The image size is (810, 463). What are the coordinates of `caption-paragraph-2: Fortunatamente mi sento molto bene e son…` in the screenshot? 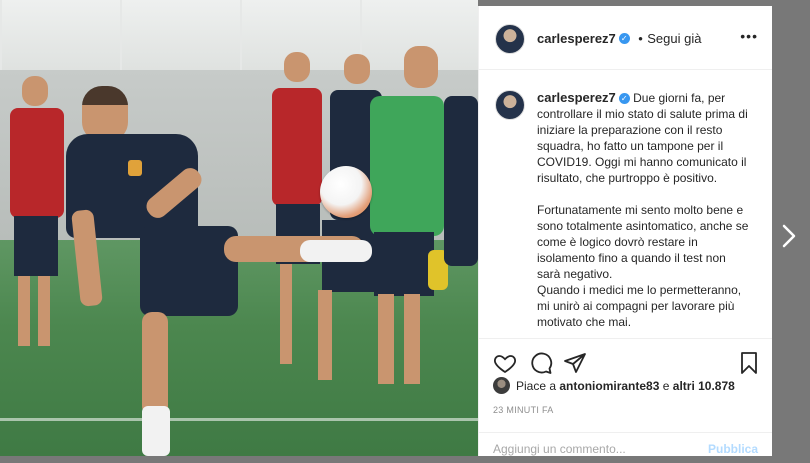 It's located at (643, 242).